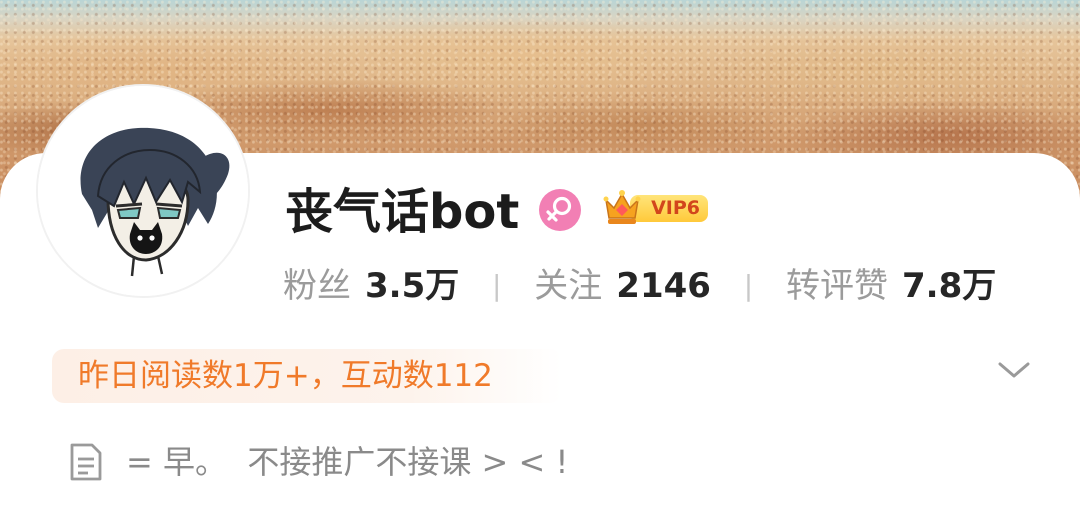 Image resolution: width=1080 pixels, height=516 pixels. Describe the element at coordinates (663, 286) in the screenshot. I see `stat-value: 2146` at that location.